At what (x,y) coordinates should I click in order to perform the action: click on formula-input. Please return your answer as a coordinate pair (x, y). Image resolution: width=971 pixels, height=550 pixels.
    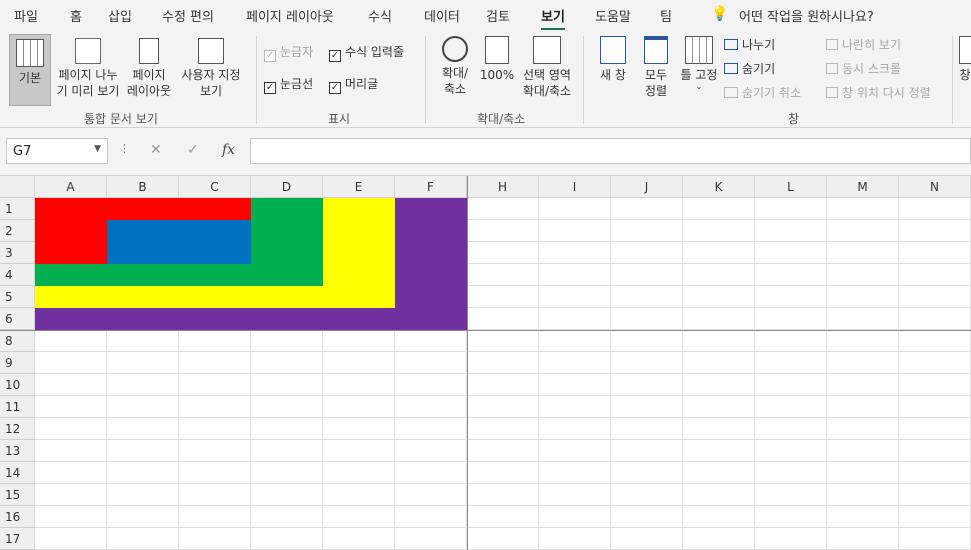
    Looking at the image, I should click on (610, 151).